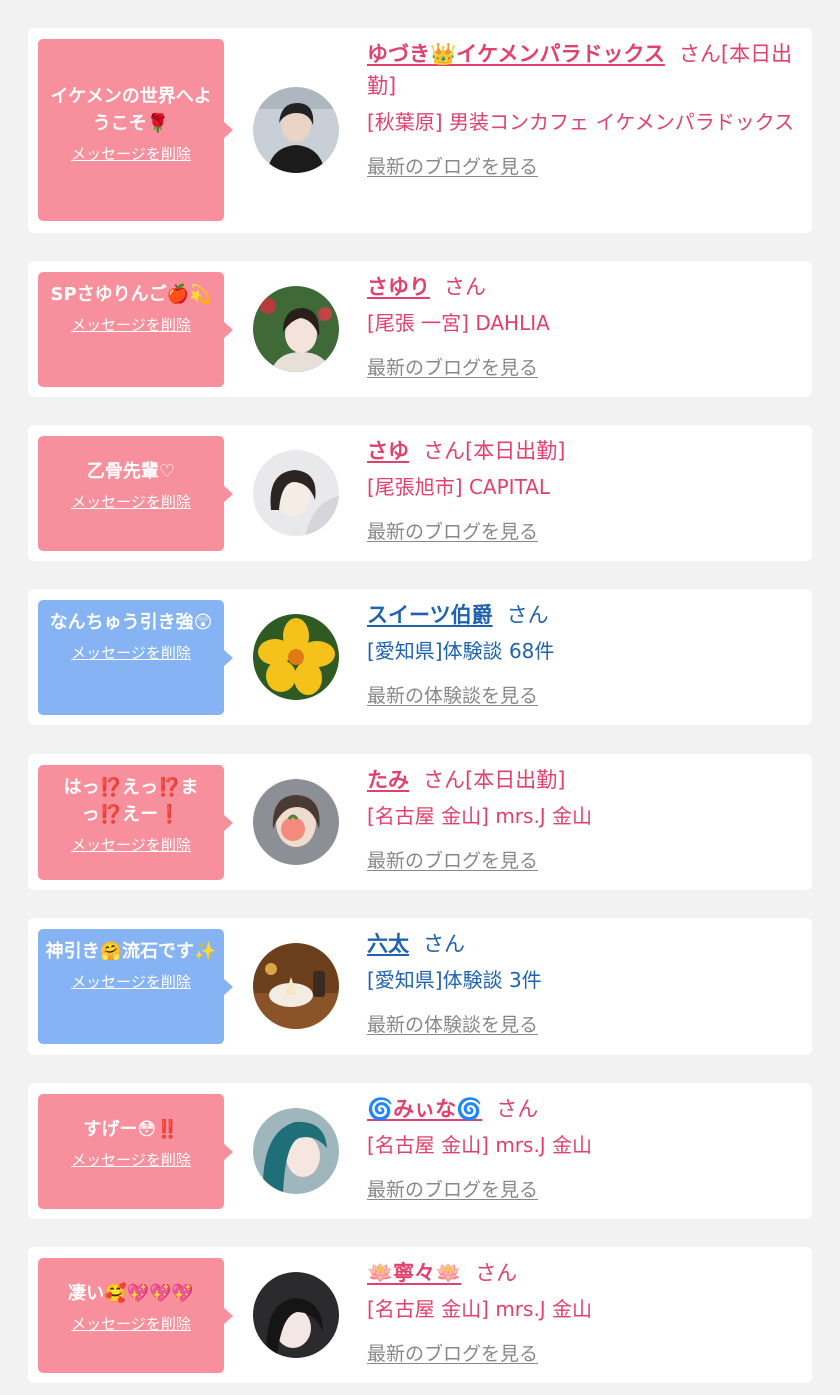  Describe the element at coordinates (131, 471) in the screenshot. I see `bubble-message-text: 乙骨先輩♡` at that location.